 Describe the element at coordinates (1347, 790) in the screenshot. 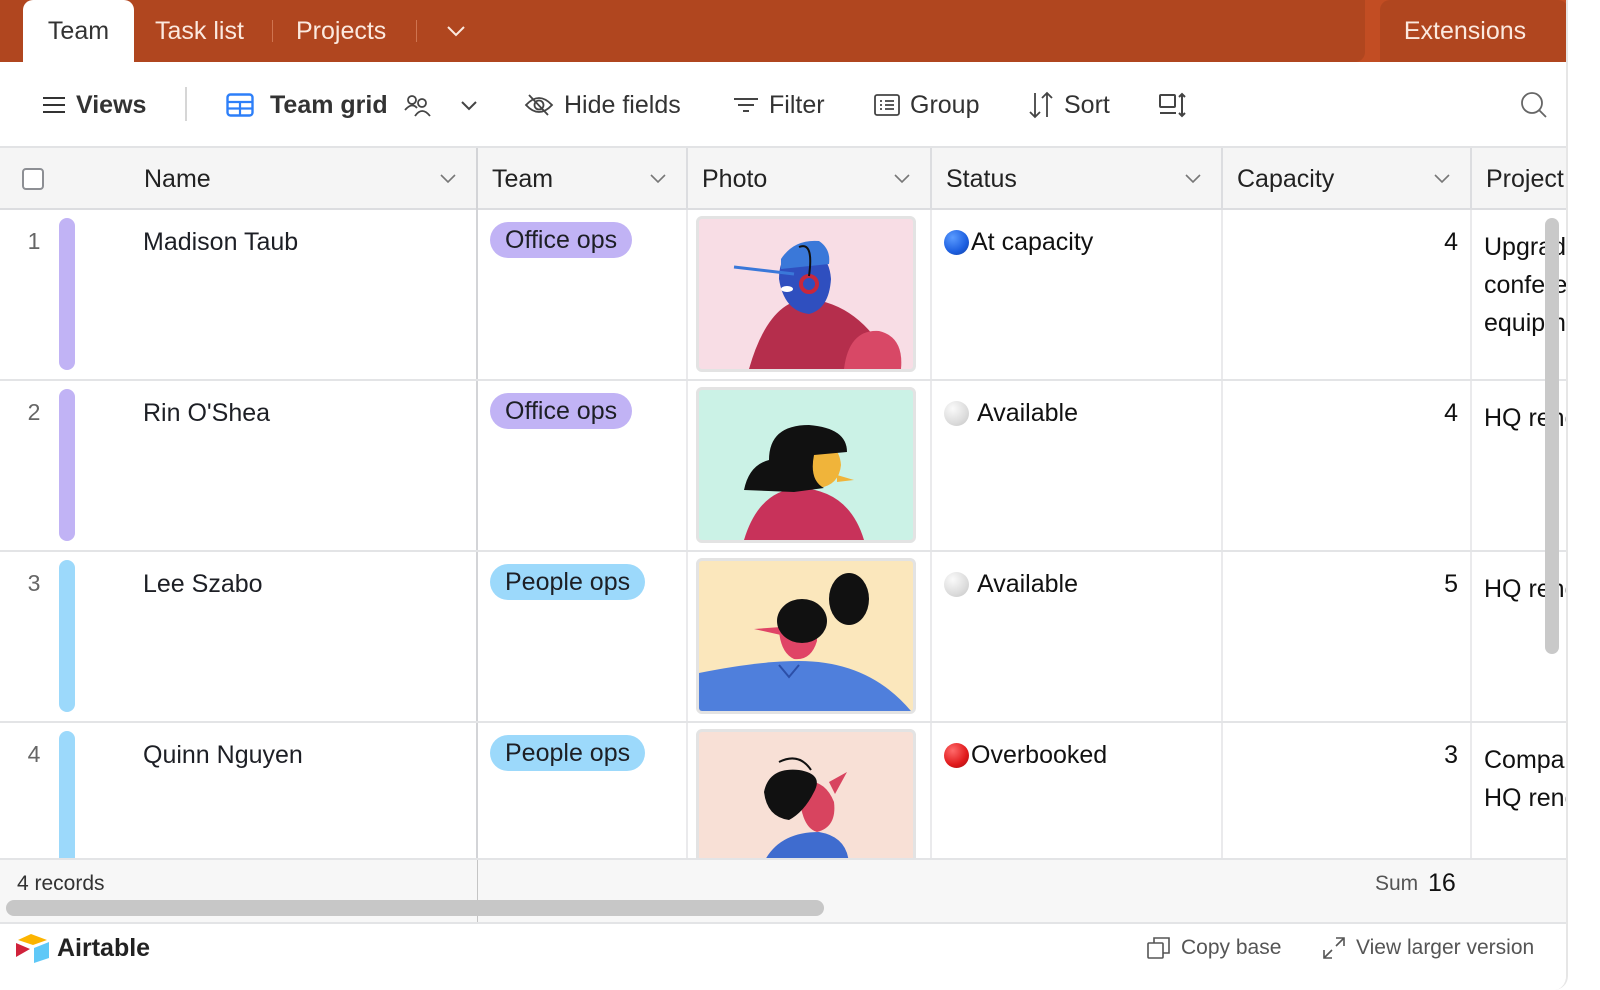

I see `capacity-cell: 3` at that location.